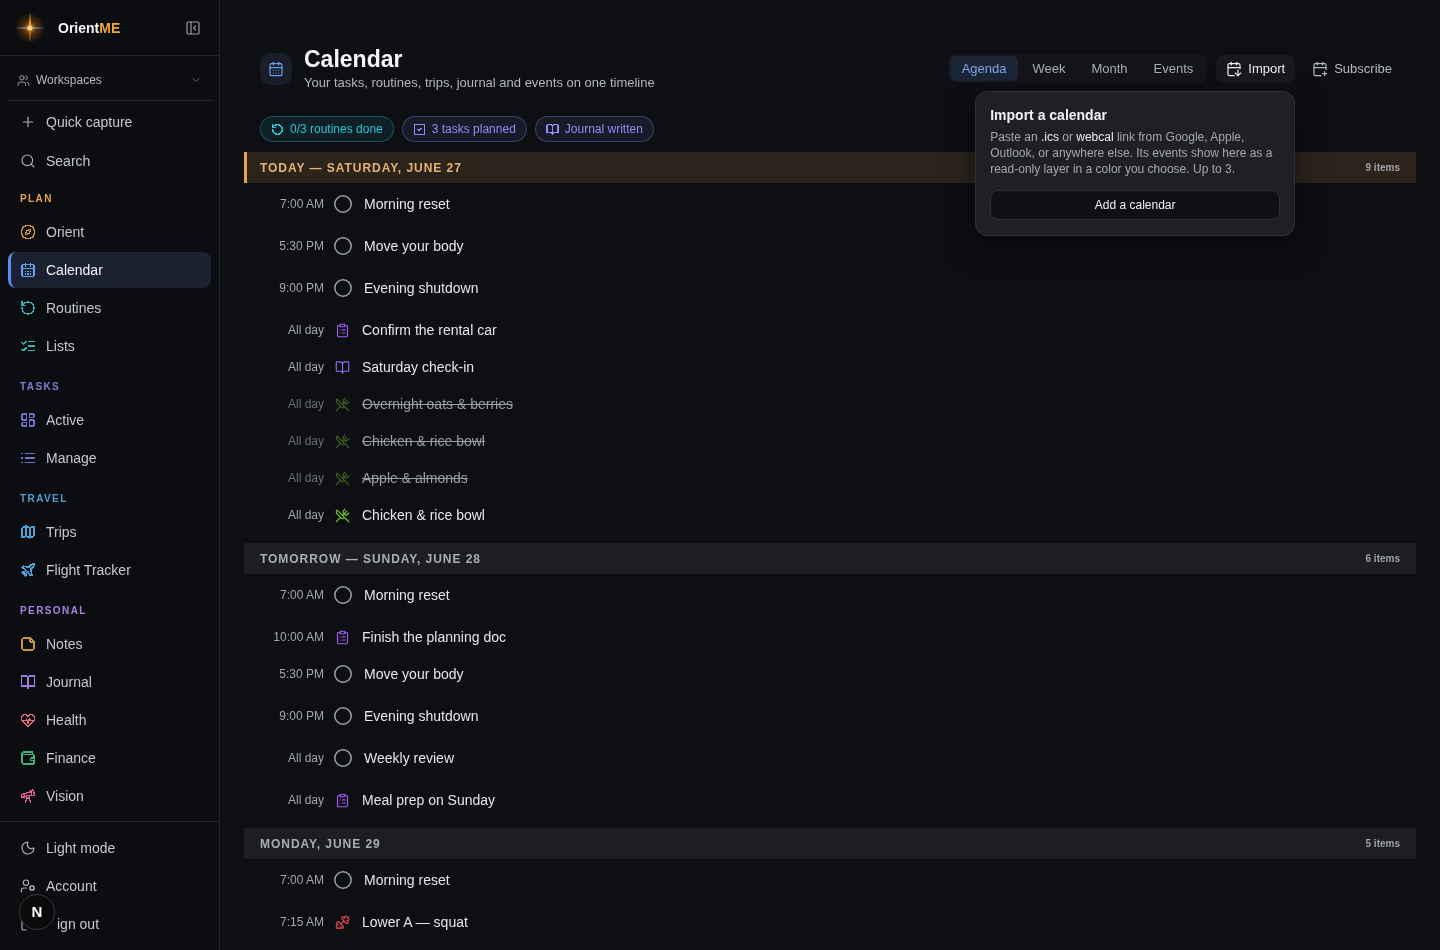 The image size is (1440, 950). I want to click on dumbbell-icon, so click(342, 922).